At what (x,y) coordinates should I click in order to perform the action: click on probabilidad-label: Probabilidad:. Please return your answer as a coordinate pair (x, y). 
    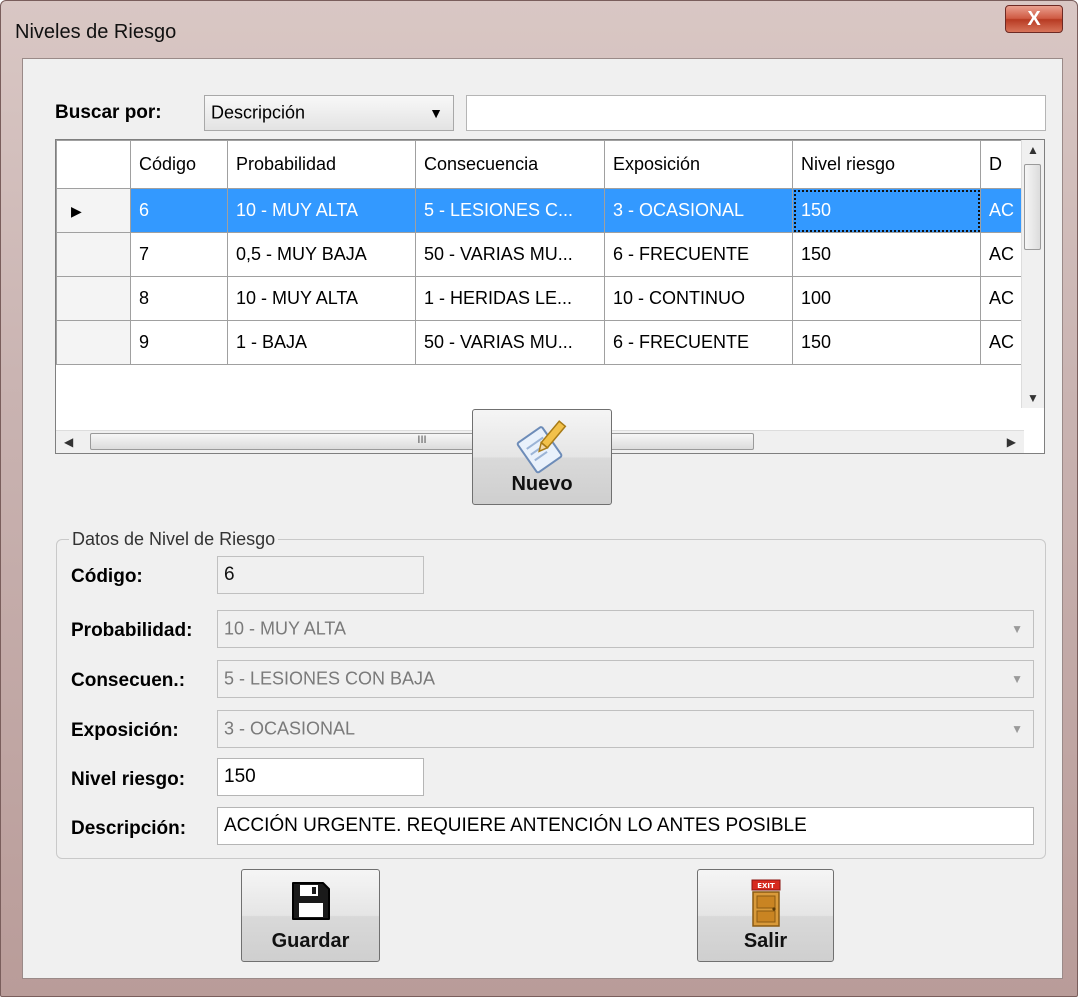
    Looking at the image, I should click on (132, 630).